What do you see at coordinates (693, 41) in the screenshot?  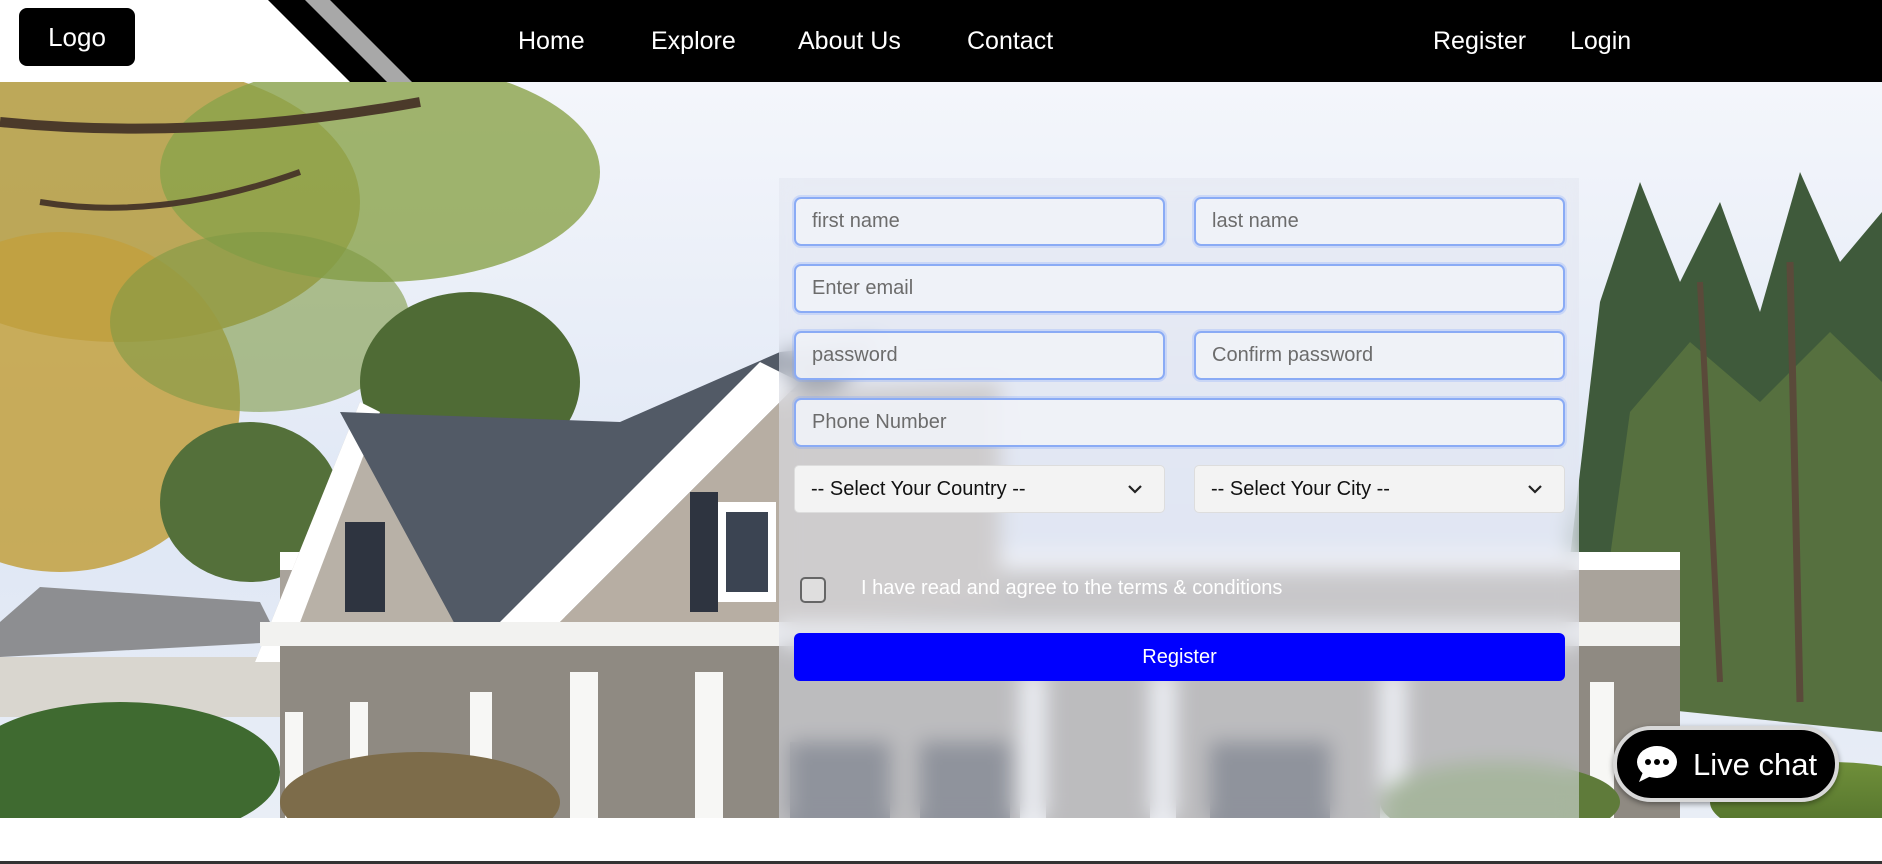 I see `nav-link-explore: Explore` at bounding box center [693, 41].